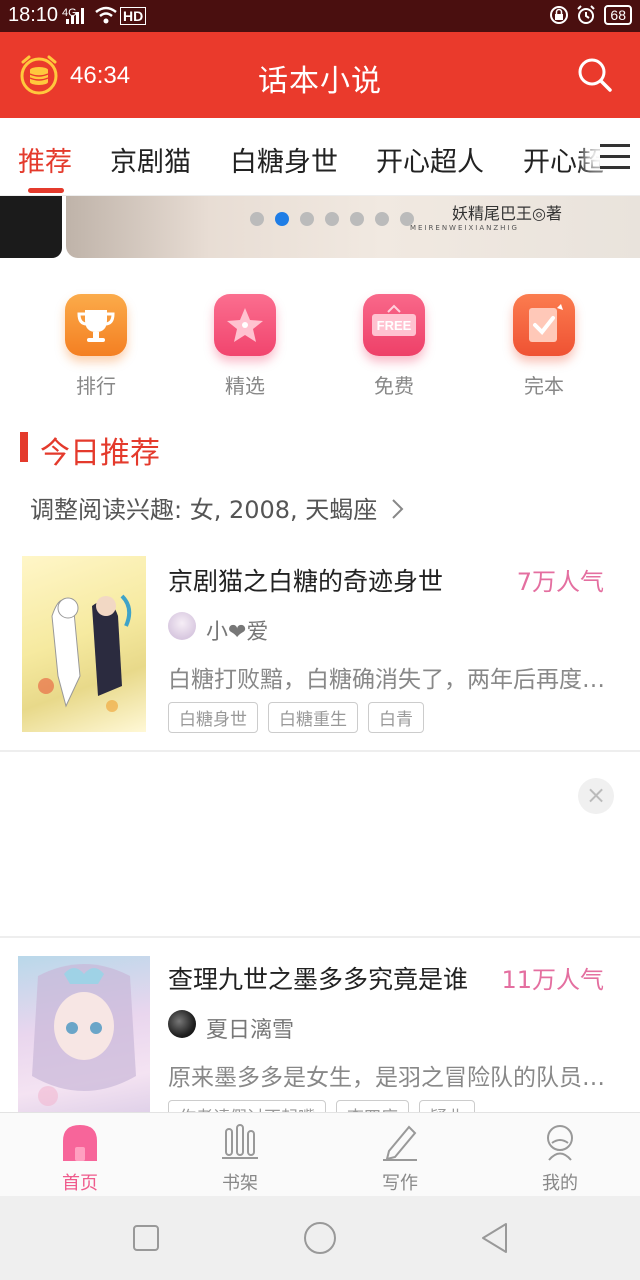 The width and height of the screenshot is (640, 1280). I want to click on banner-page-dots, so click(332, 219).